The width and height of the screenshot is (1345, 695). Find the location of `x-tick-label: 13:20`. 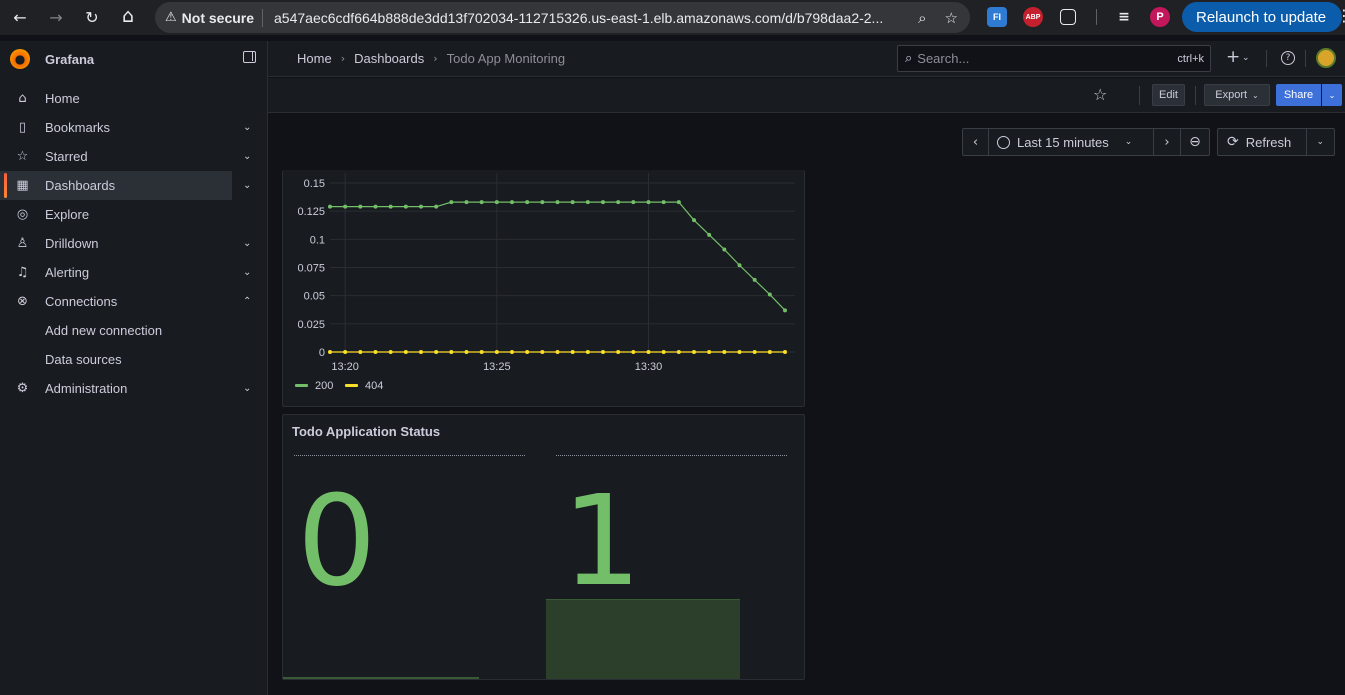

x-tick-label: 13:20 is located at coordinates (345, 367).